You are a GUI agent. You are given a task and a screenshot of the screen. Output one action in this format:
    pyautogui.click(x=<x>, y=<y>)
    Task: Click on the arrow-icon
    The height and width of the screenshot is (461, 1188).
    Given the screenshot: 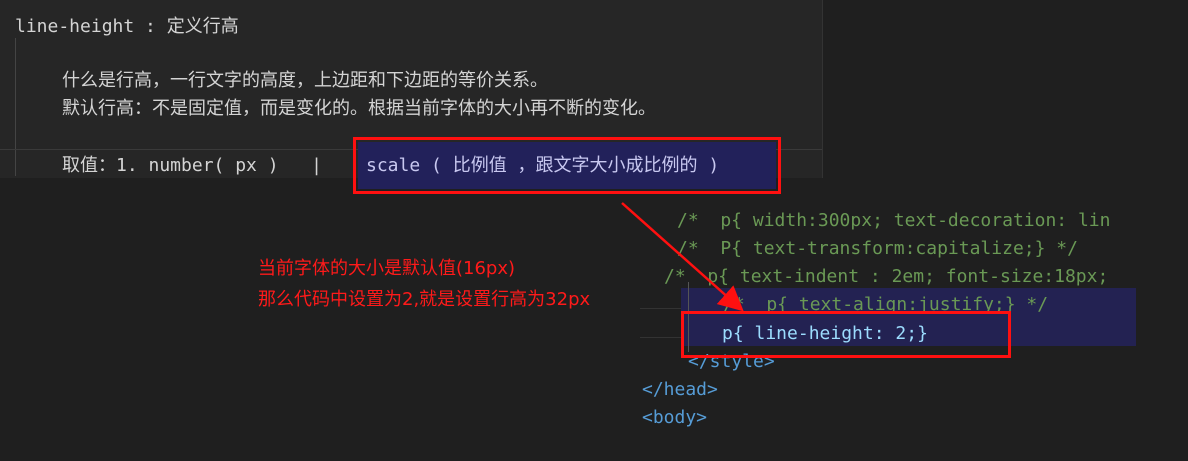 What is the action you would take?
    pyautogui.click(x=682, y=257)
    